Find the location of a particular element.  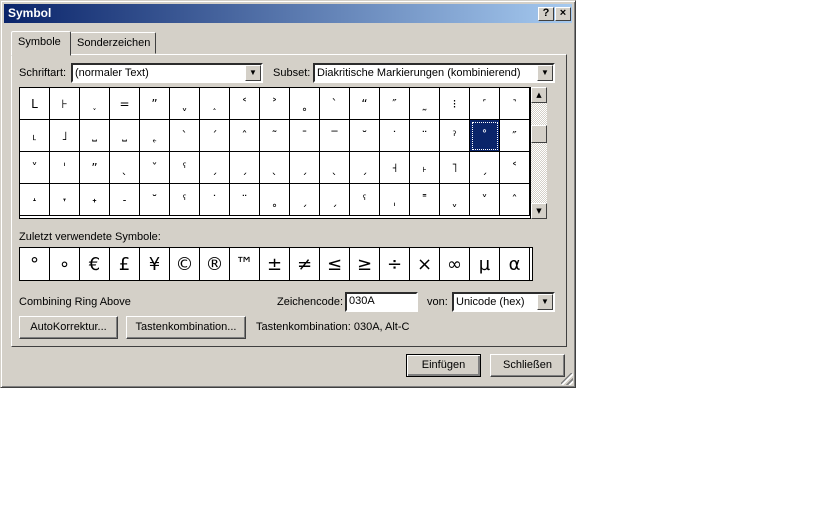

resize-grip is located at coordinates (567, 379).